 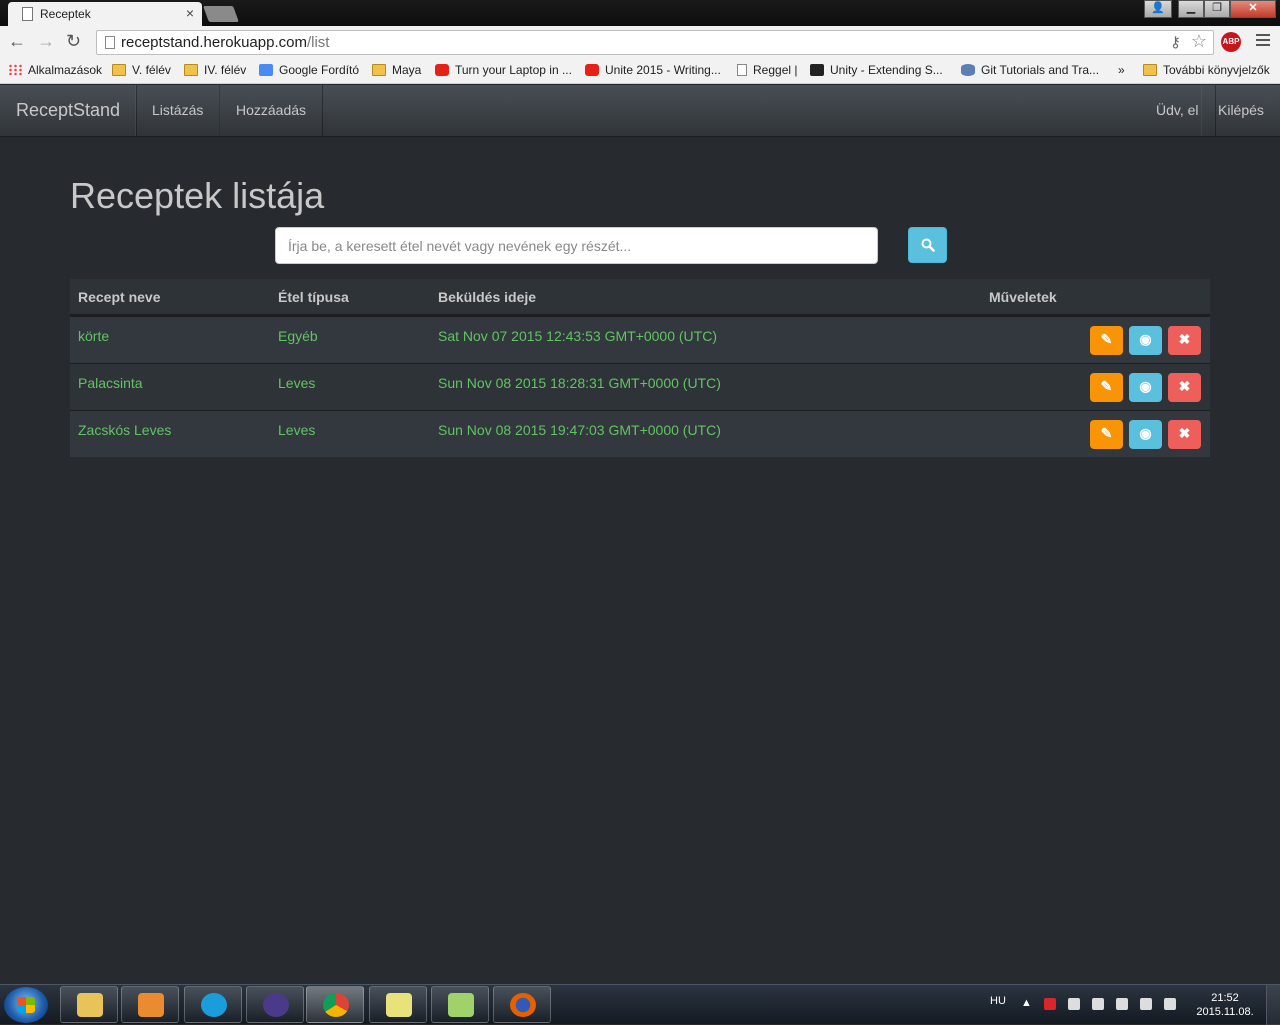 What do you see at coordinates (640, 13) in the screenshot?
I see `browser-titlebar: Receptek × 👤 ▁ ❐ ✕` at bounding box center [640, 13].